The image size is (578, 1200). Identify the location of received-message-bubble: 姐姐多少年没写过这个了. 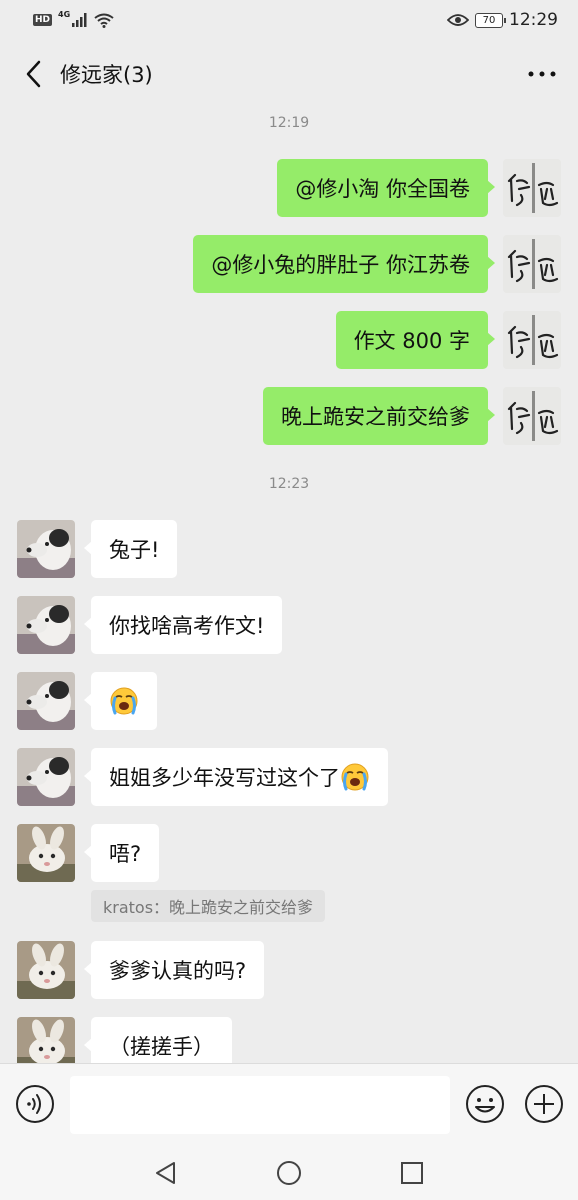
(236, 777).